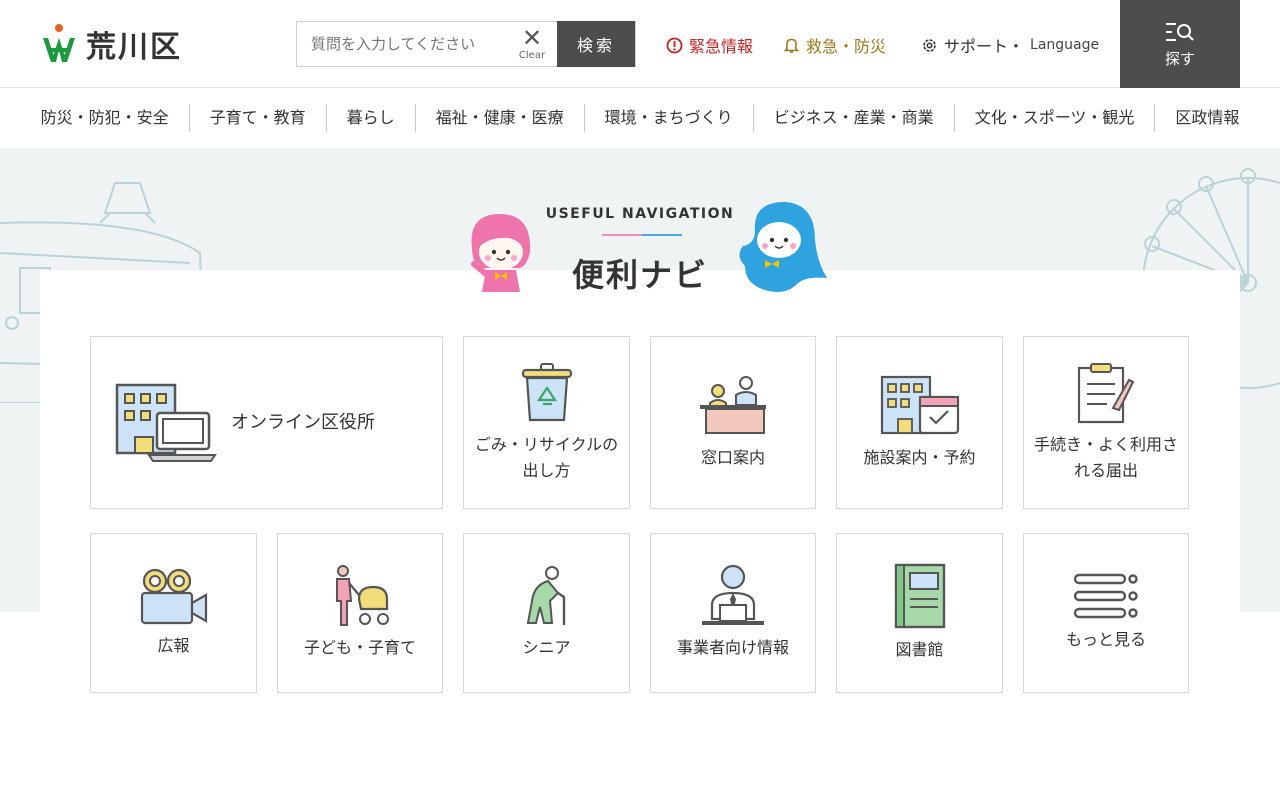 The width and height of the screenshot is (1280, 800). What do you see at coordinates (640, 214) in the screenshot?
I see `section-subtitle: USEFUL NAVIGATION` at bounding box center [640, 214].